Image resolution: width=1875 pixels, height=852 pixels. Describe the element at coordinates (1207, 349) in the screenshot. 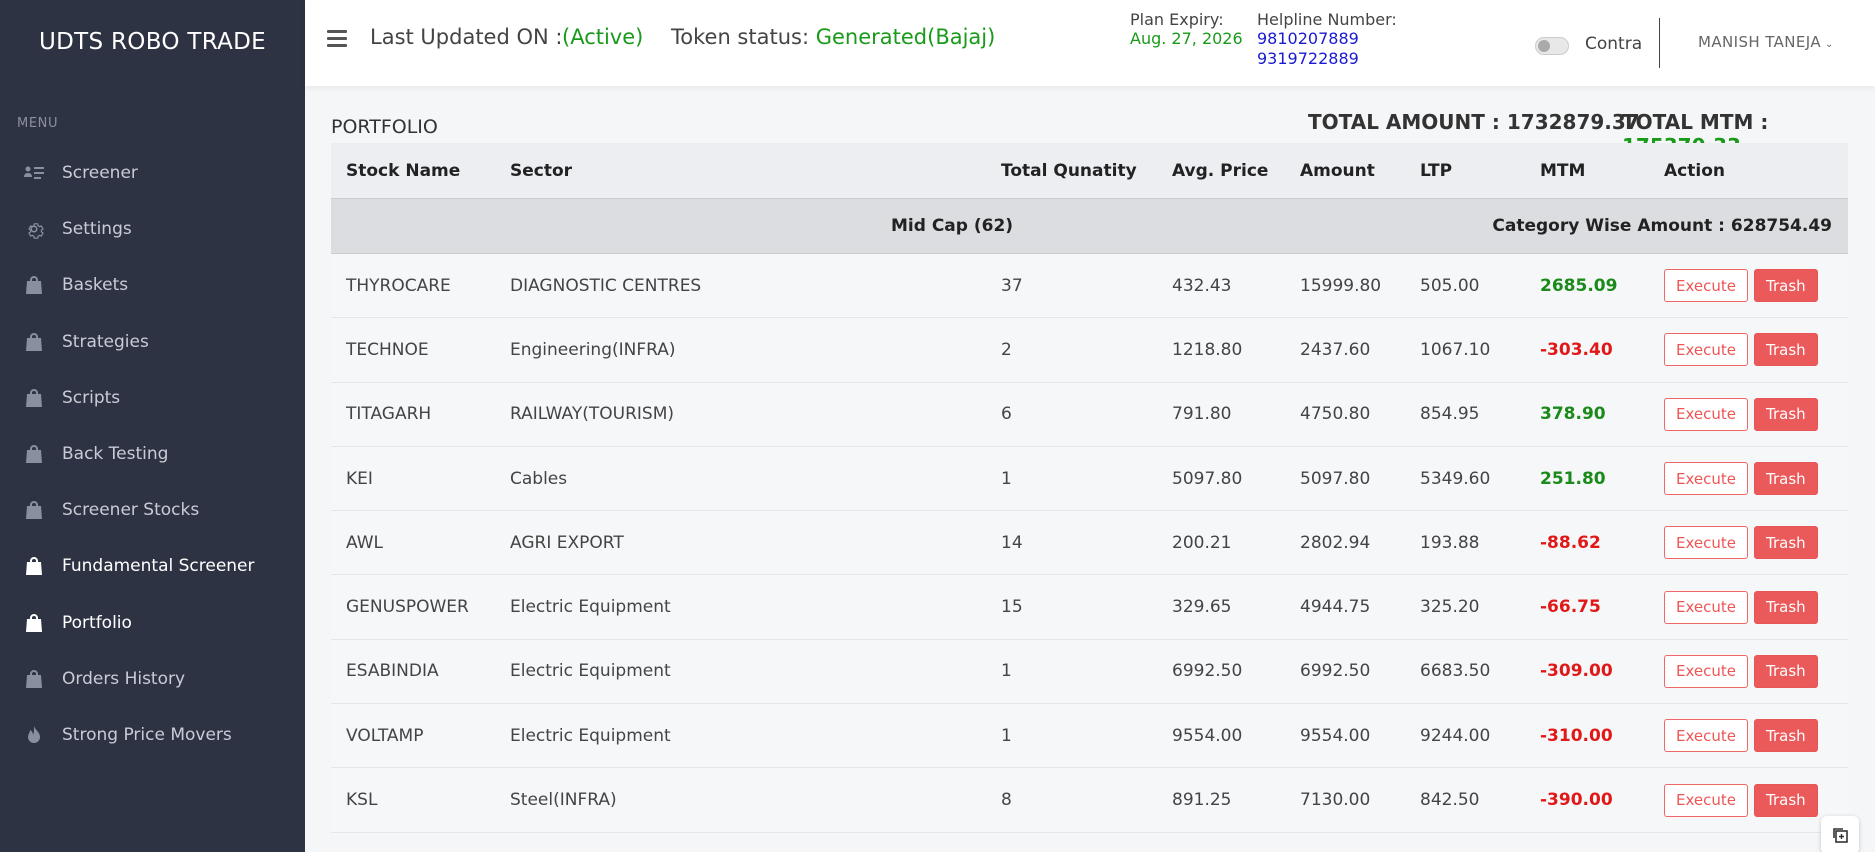

I see `cell-avg-price: 1218.80` at that location.